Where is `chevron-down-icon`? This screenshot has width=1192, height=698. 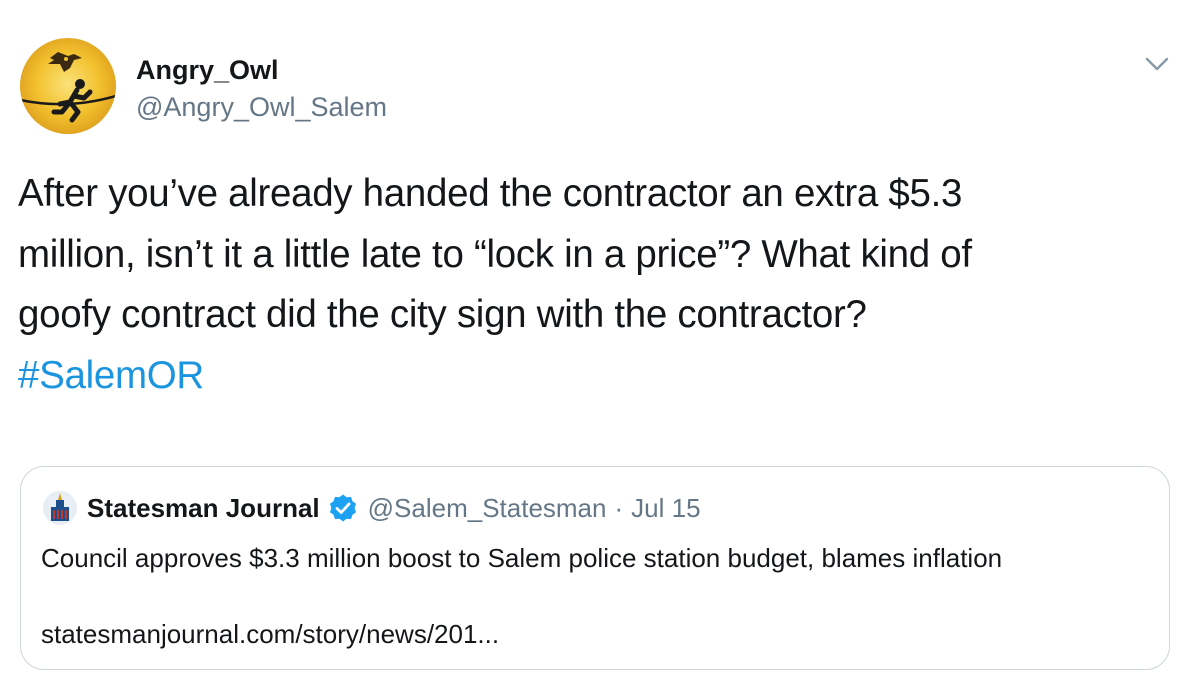 chevron-down-icon is located at coordinates (1157, 64).